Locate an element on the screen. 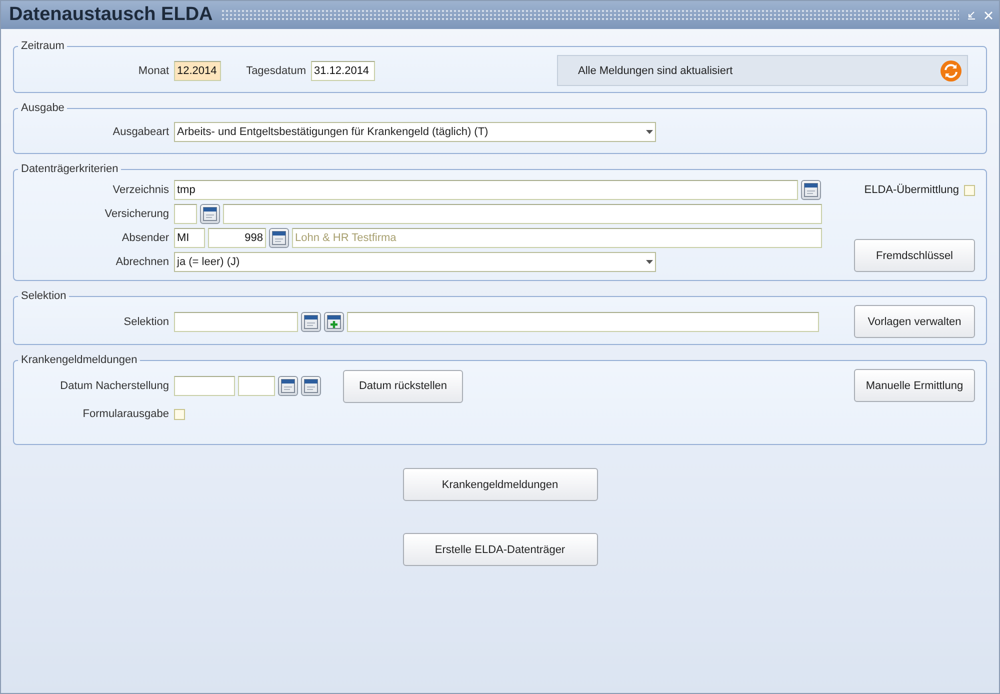  action-button: Erstelle ELDA-Datenträger is located at coordinates (500, 549).